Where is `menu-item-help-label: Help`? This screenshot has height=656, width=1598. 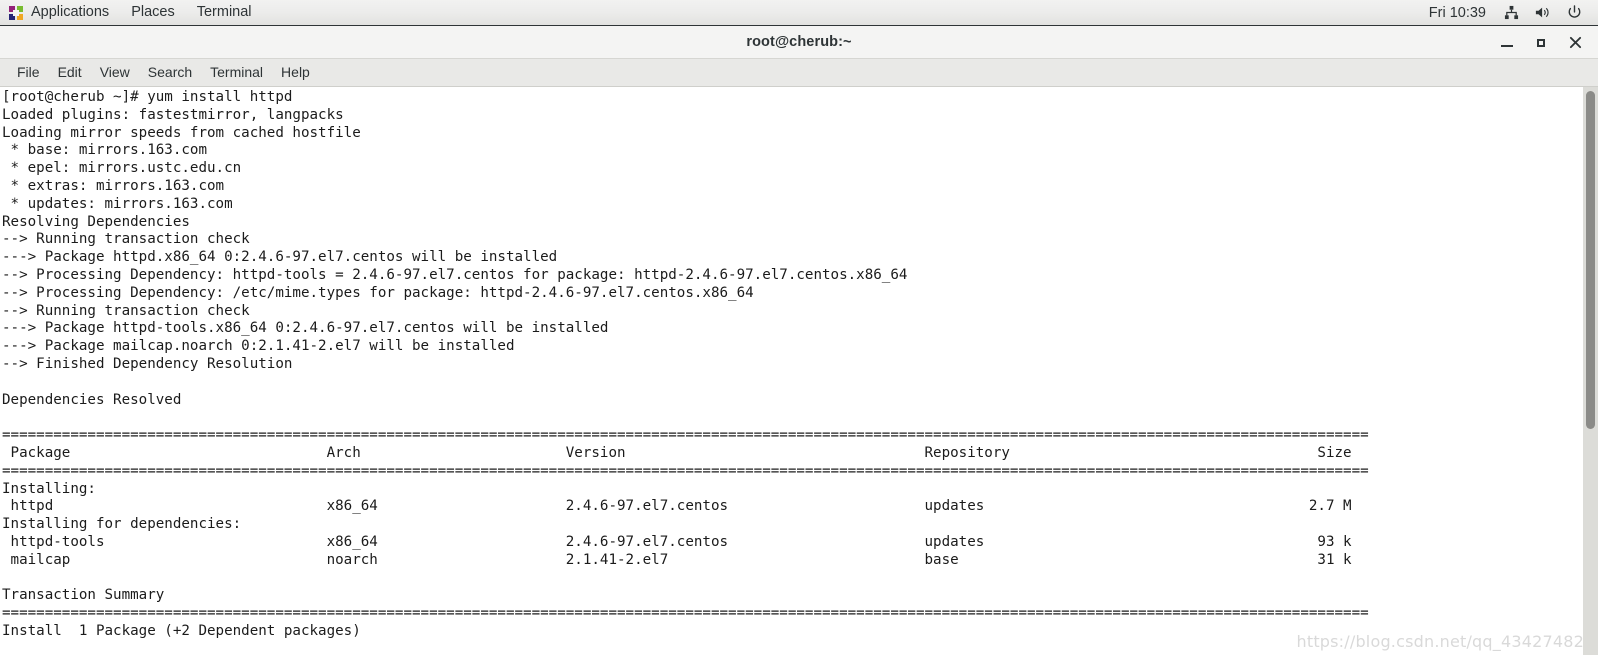 menu-item-help-label: Help is located at coordinates (295, 72).